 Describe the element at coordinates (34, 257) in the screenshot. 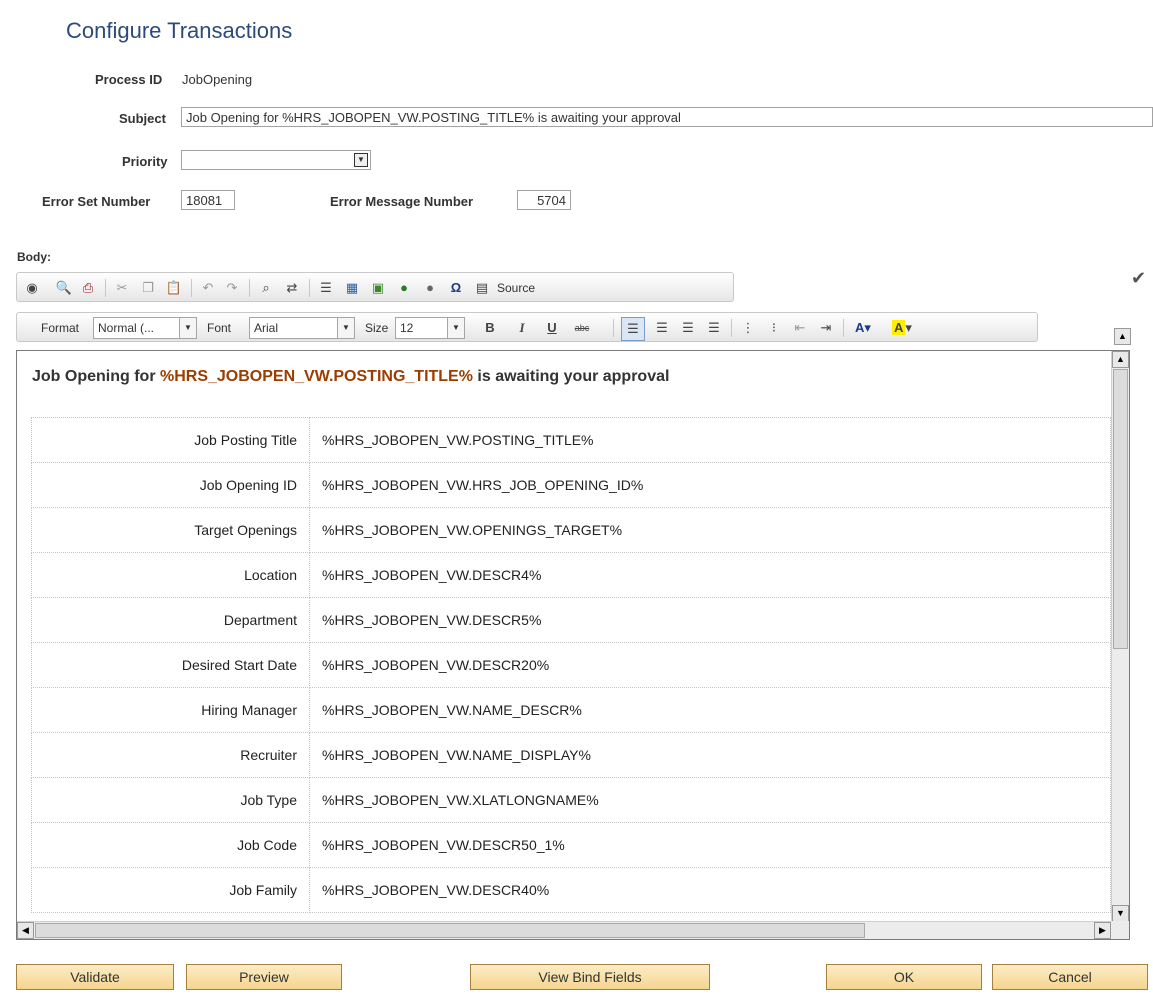

I see `body-label: Body:` at that location.